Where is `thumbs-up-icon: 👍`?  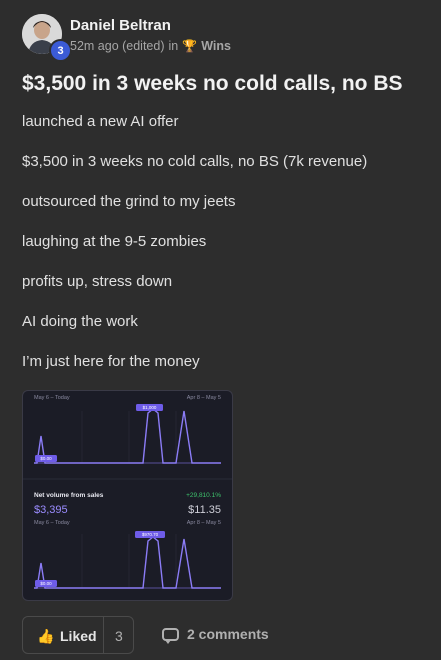 thumbs-up-icon: 👍 is located at coordinates (46, 636).